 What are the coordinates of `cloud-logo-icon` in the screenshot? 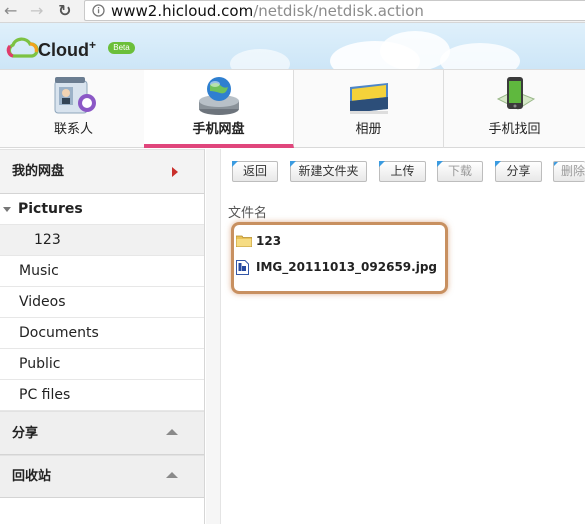 It's located at (22, 47).